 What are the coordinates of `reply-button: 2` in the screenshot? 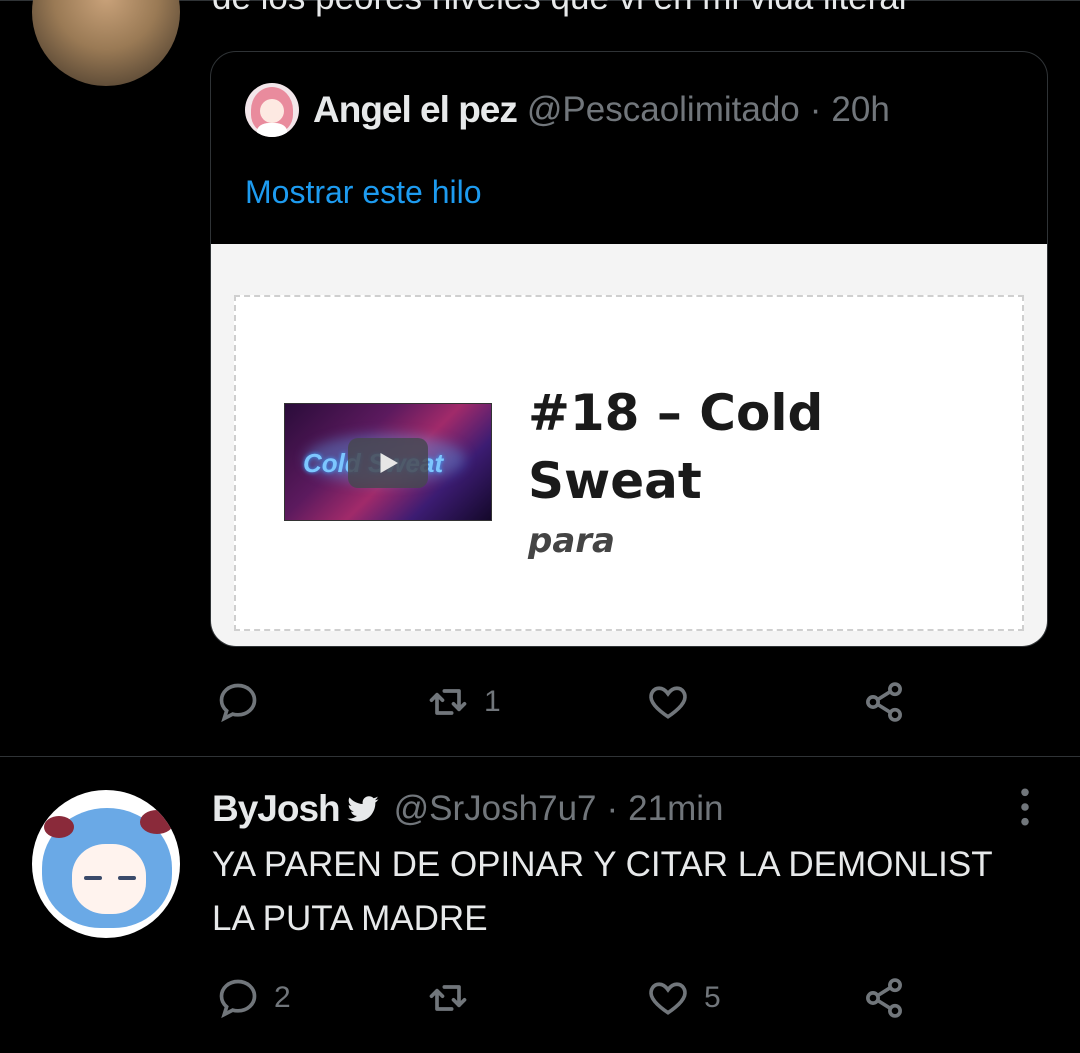 It's located at (253, 998).